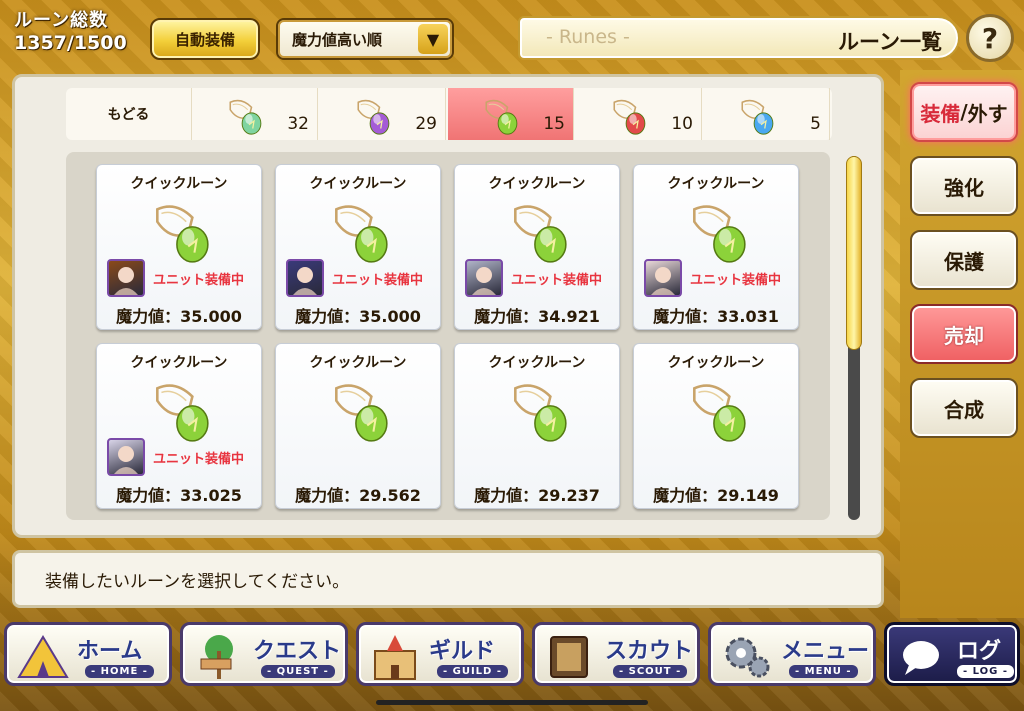 Image resolution: width=1024 pixels, height=711 pixels. I want to click on rune-type-tab: 32, so click(255, 114).